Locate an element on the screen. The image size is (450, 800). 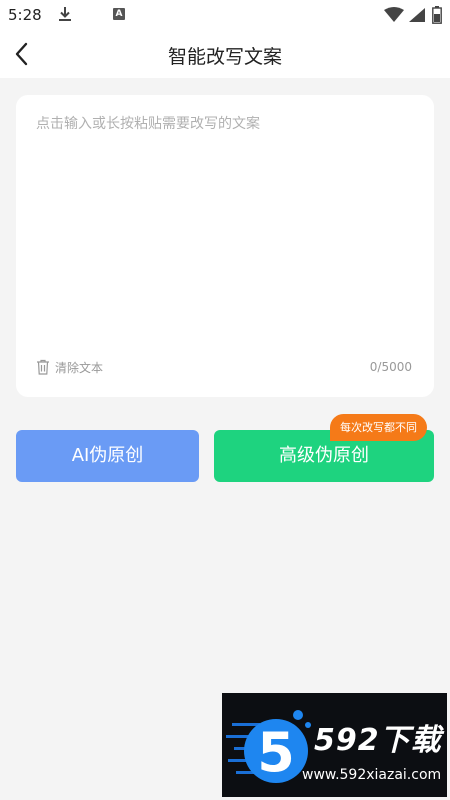
watermark-logo-digit: 5 is located at coordinates (276, 752).